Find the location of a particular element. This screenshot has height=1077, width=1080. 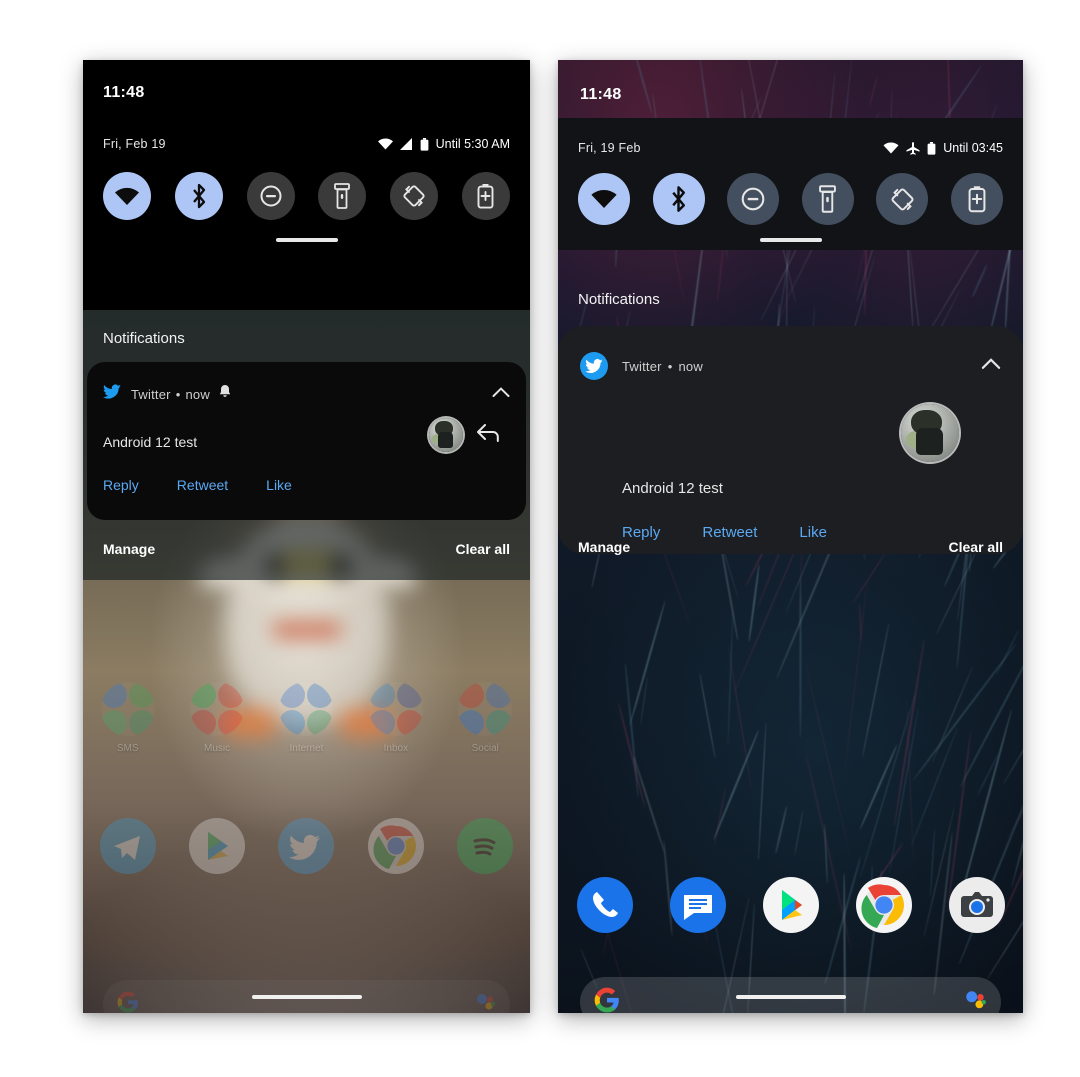

gesture-nav-bar-right is located at coordinates (790, 997).